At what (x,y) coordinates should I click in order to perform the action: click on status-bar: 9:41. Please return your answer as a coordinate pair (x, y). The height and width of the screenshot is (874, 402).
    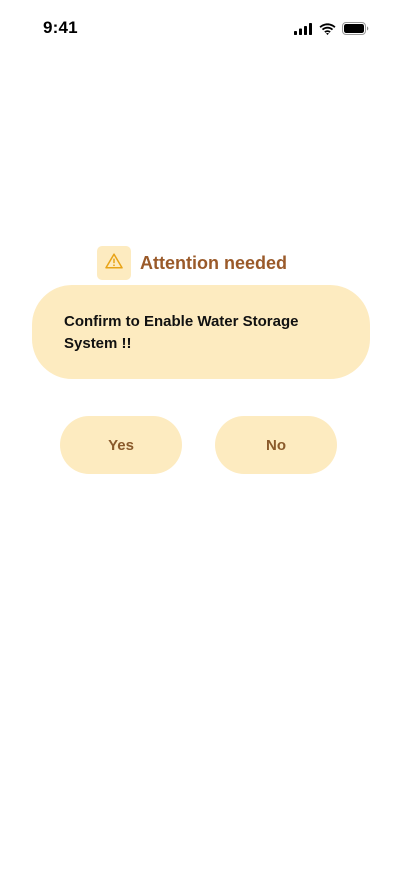
    Looking at the image, I should click on (201, 27).